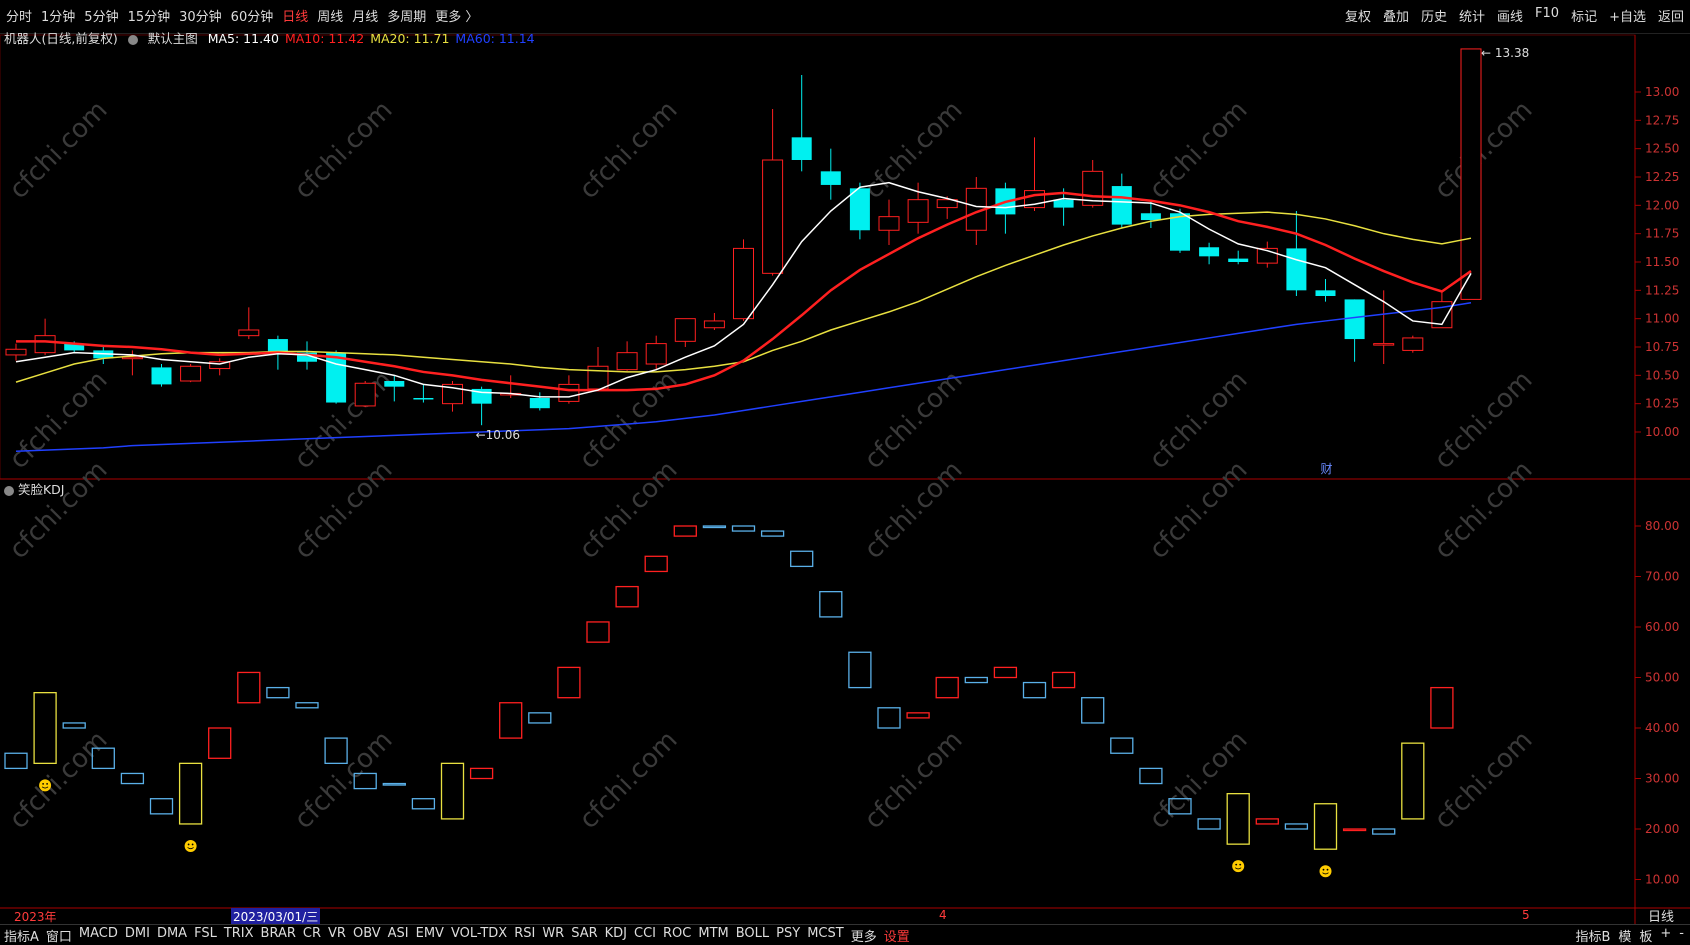  I want to click on kdj-tick-label: 70.00, so click(1662, 577).